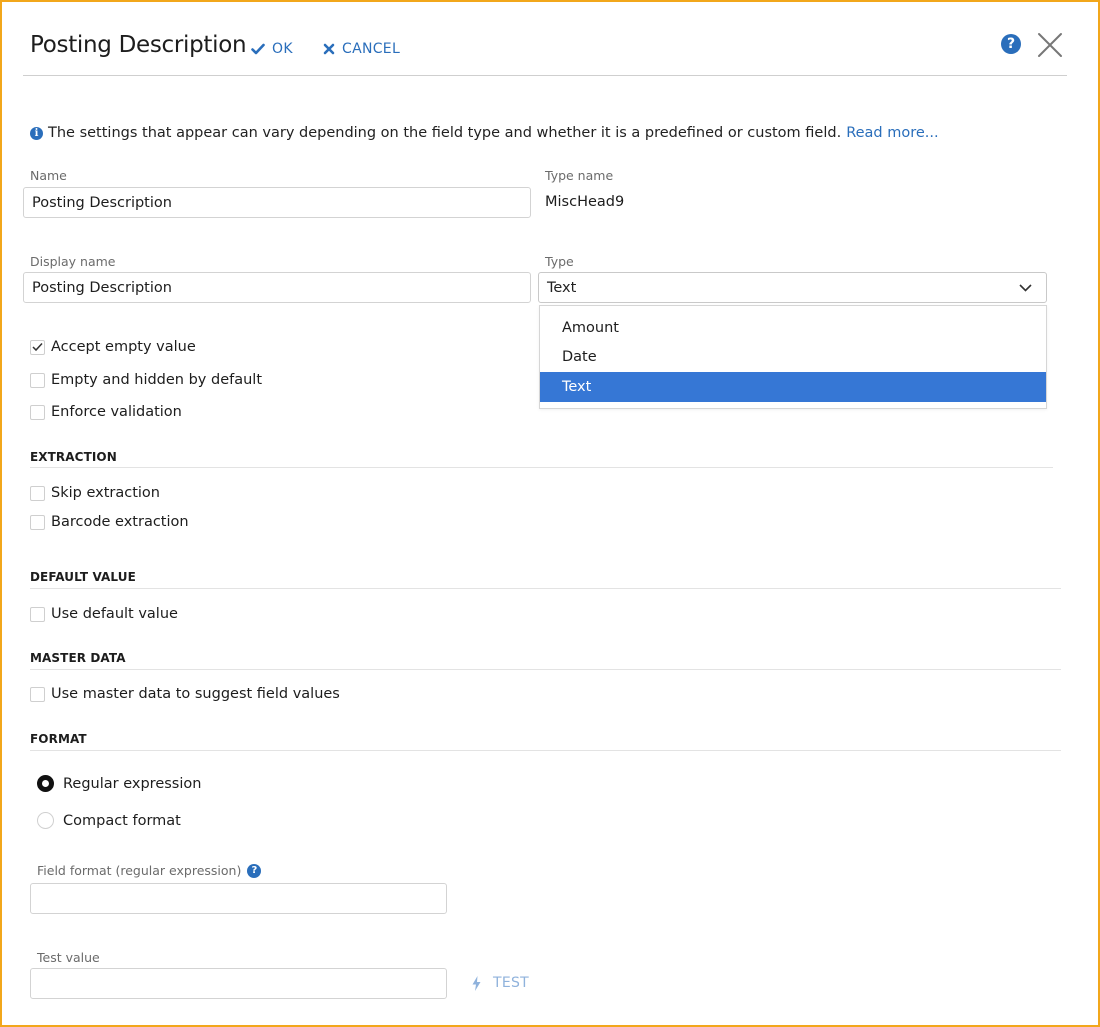 The height and width of the screenshot is (1027, 1100). What do you see at coordinates (277, 202) in the screenshot?
I see `name-input: Posting Description` at bounding box center [277, 202].